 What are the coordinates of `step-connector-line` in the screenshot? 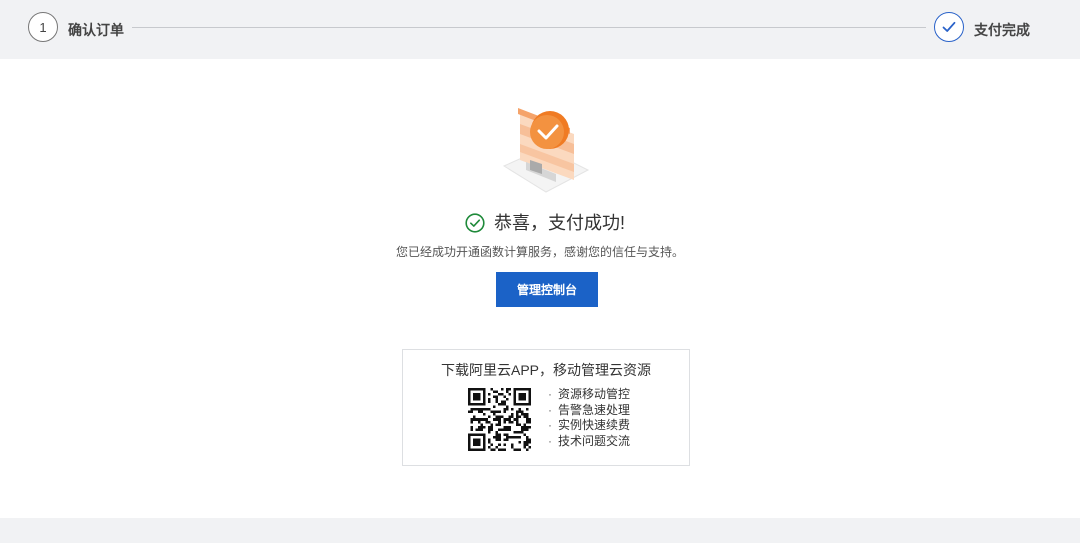 It's located at (529, 27).